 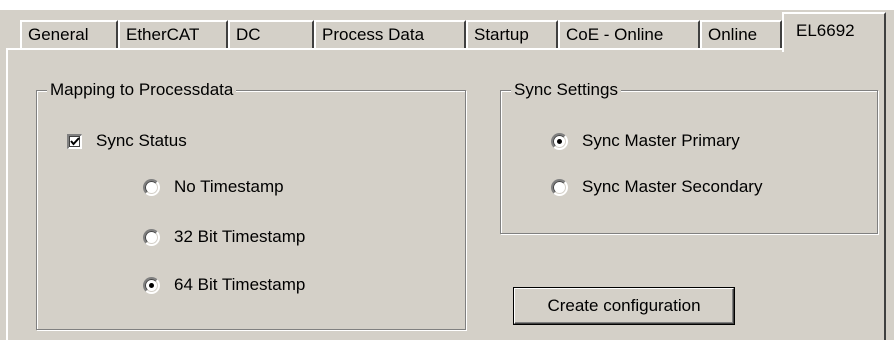 What do you see at coordinates (151, 237) in the screenshot?
I see `32bit-timestamp-radio` at bounding box center [151, 237].